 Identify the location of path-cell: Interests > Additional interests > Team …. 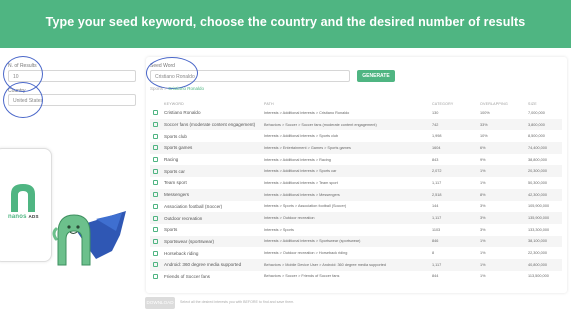
(301, 182).